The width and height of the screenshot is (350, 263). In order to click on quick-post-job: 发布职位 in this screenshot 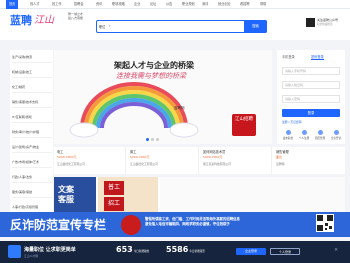, I will do `click(288, 135)`.